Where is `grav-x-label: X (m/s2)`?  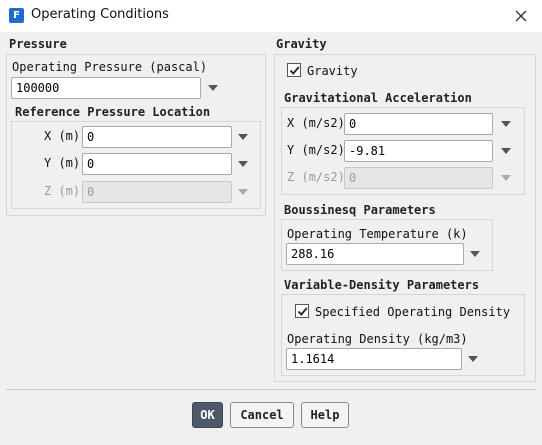
grav-x-label: X (m/s2) is located at coordinates (316, 123).